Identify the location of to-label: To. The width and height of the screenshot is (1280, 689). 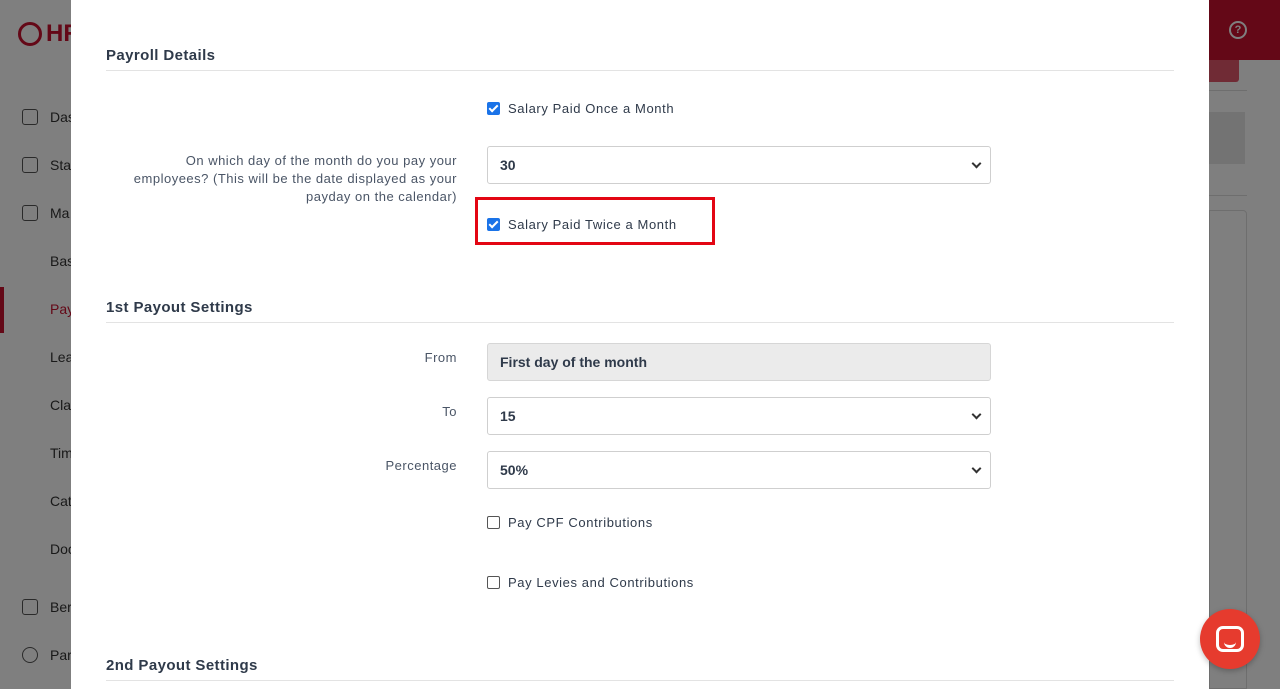
(449, 411).